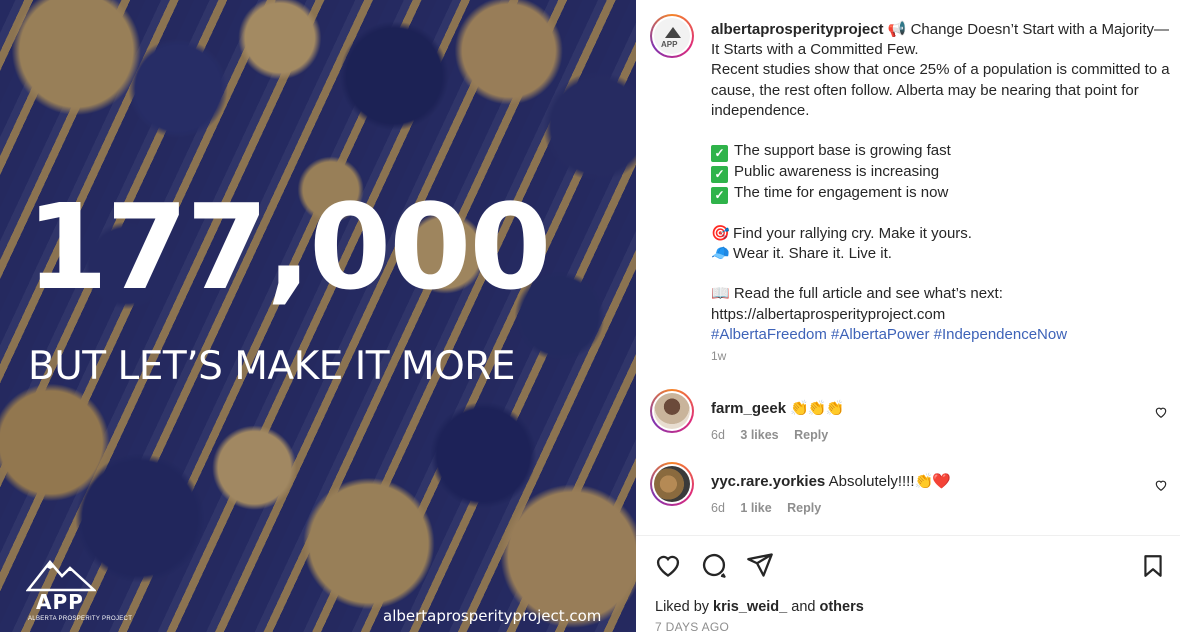  What do you see at coordinates (60, 602) in the screenshot?
I see `logo-text: APP` at bounding box center [60, 602].